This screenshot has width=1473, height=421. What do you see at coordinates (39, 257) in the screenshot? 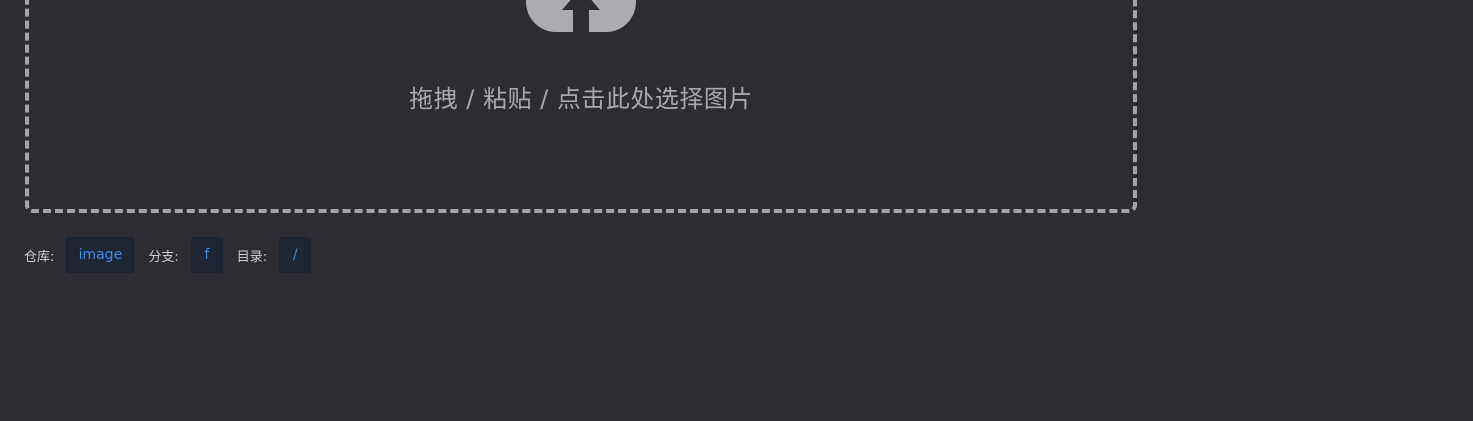
I see `repo-label: 仓库:` at bounding box center [39, 257].